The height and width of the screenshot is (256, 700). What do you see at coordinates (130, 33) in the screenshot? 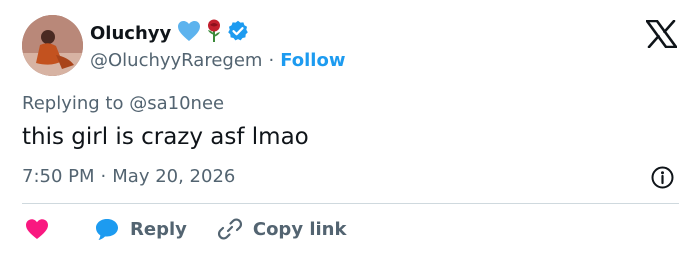
I see `display-name: Oluchyy` at bounding box center [130, 33].